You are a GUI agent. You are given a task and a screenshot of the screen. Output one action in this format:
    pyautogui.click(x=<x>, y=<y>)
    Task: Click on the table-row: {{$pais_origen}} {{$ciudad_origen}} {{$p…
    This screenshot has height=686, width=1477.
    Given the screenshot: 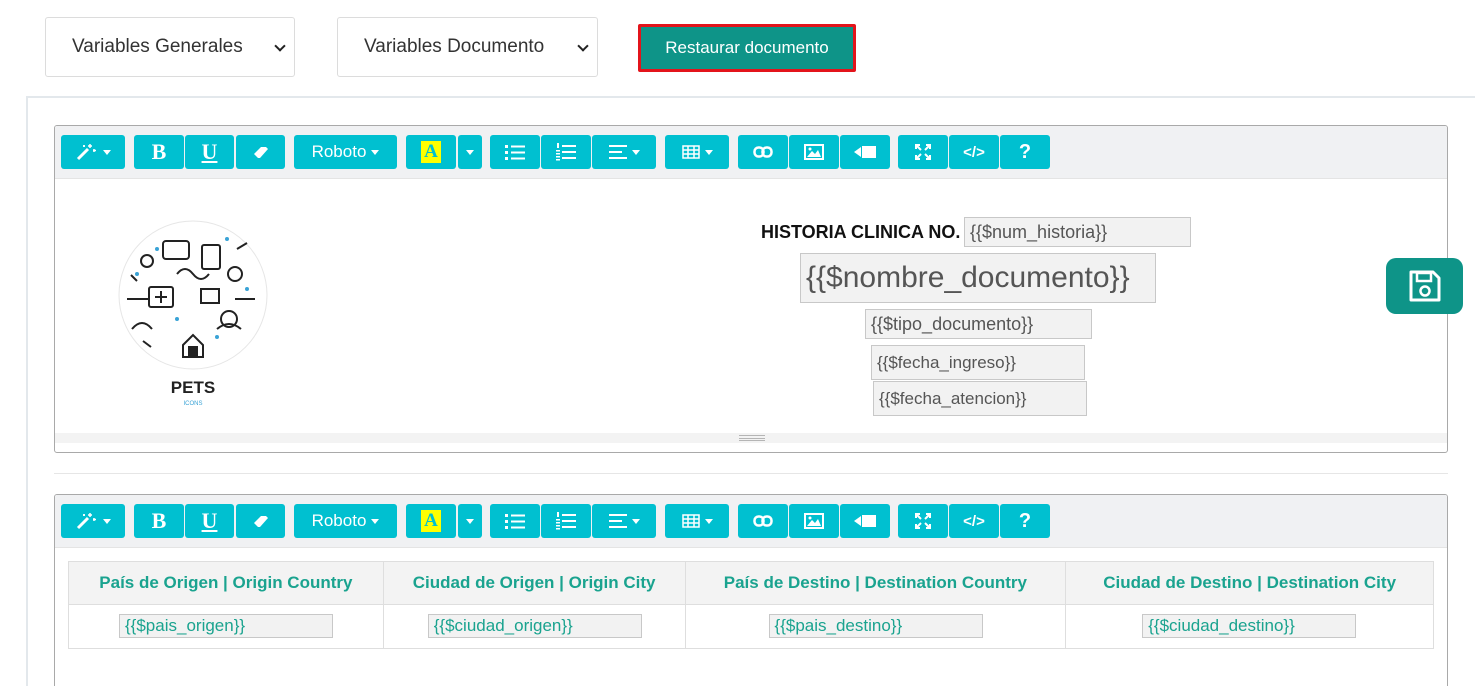 What is the action you would take?
    pyautogui.click(x=751, y=626)
    